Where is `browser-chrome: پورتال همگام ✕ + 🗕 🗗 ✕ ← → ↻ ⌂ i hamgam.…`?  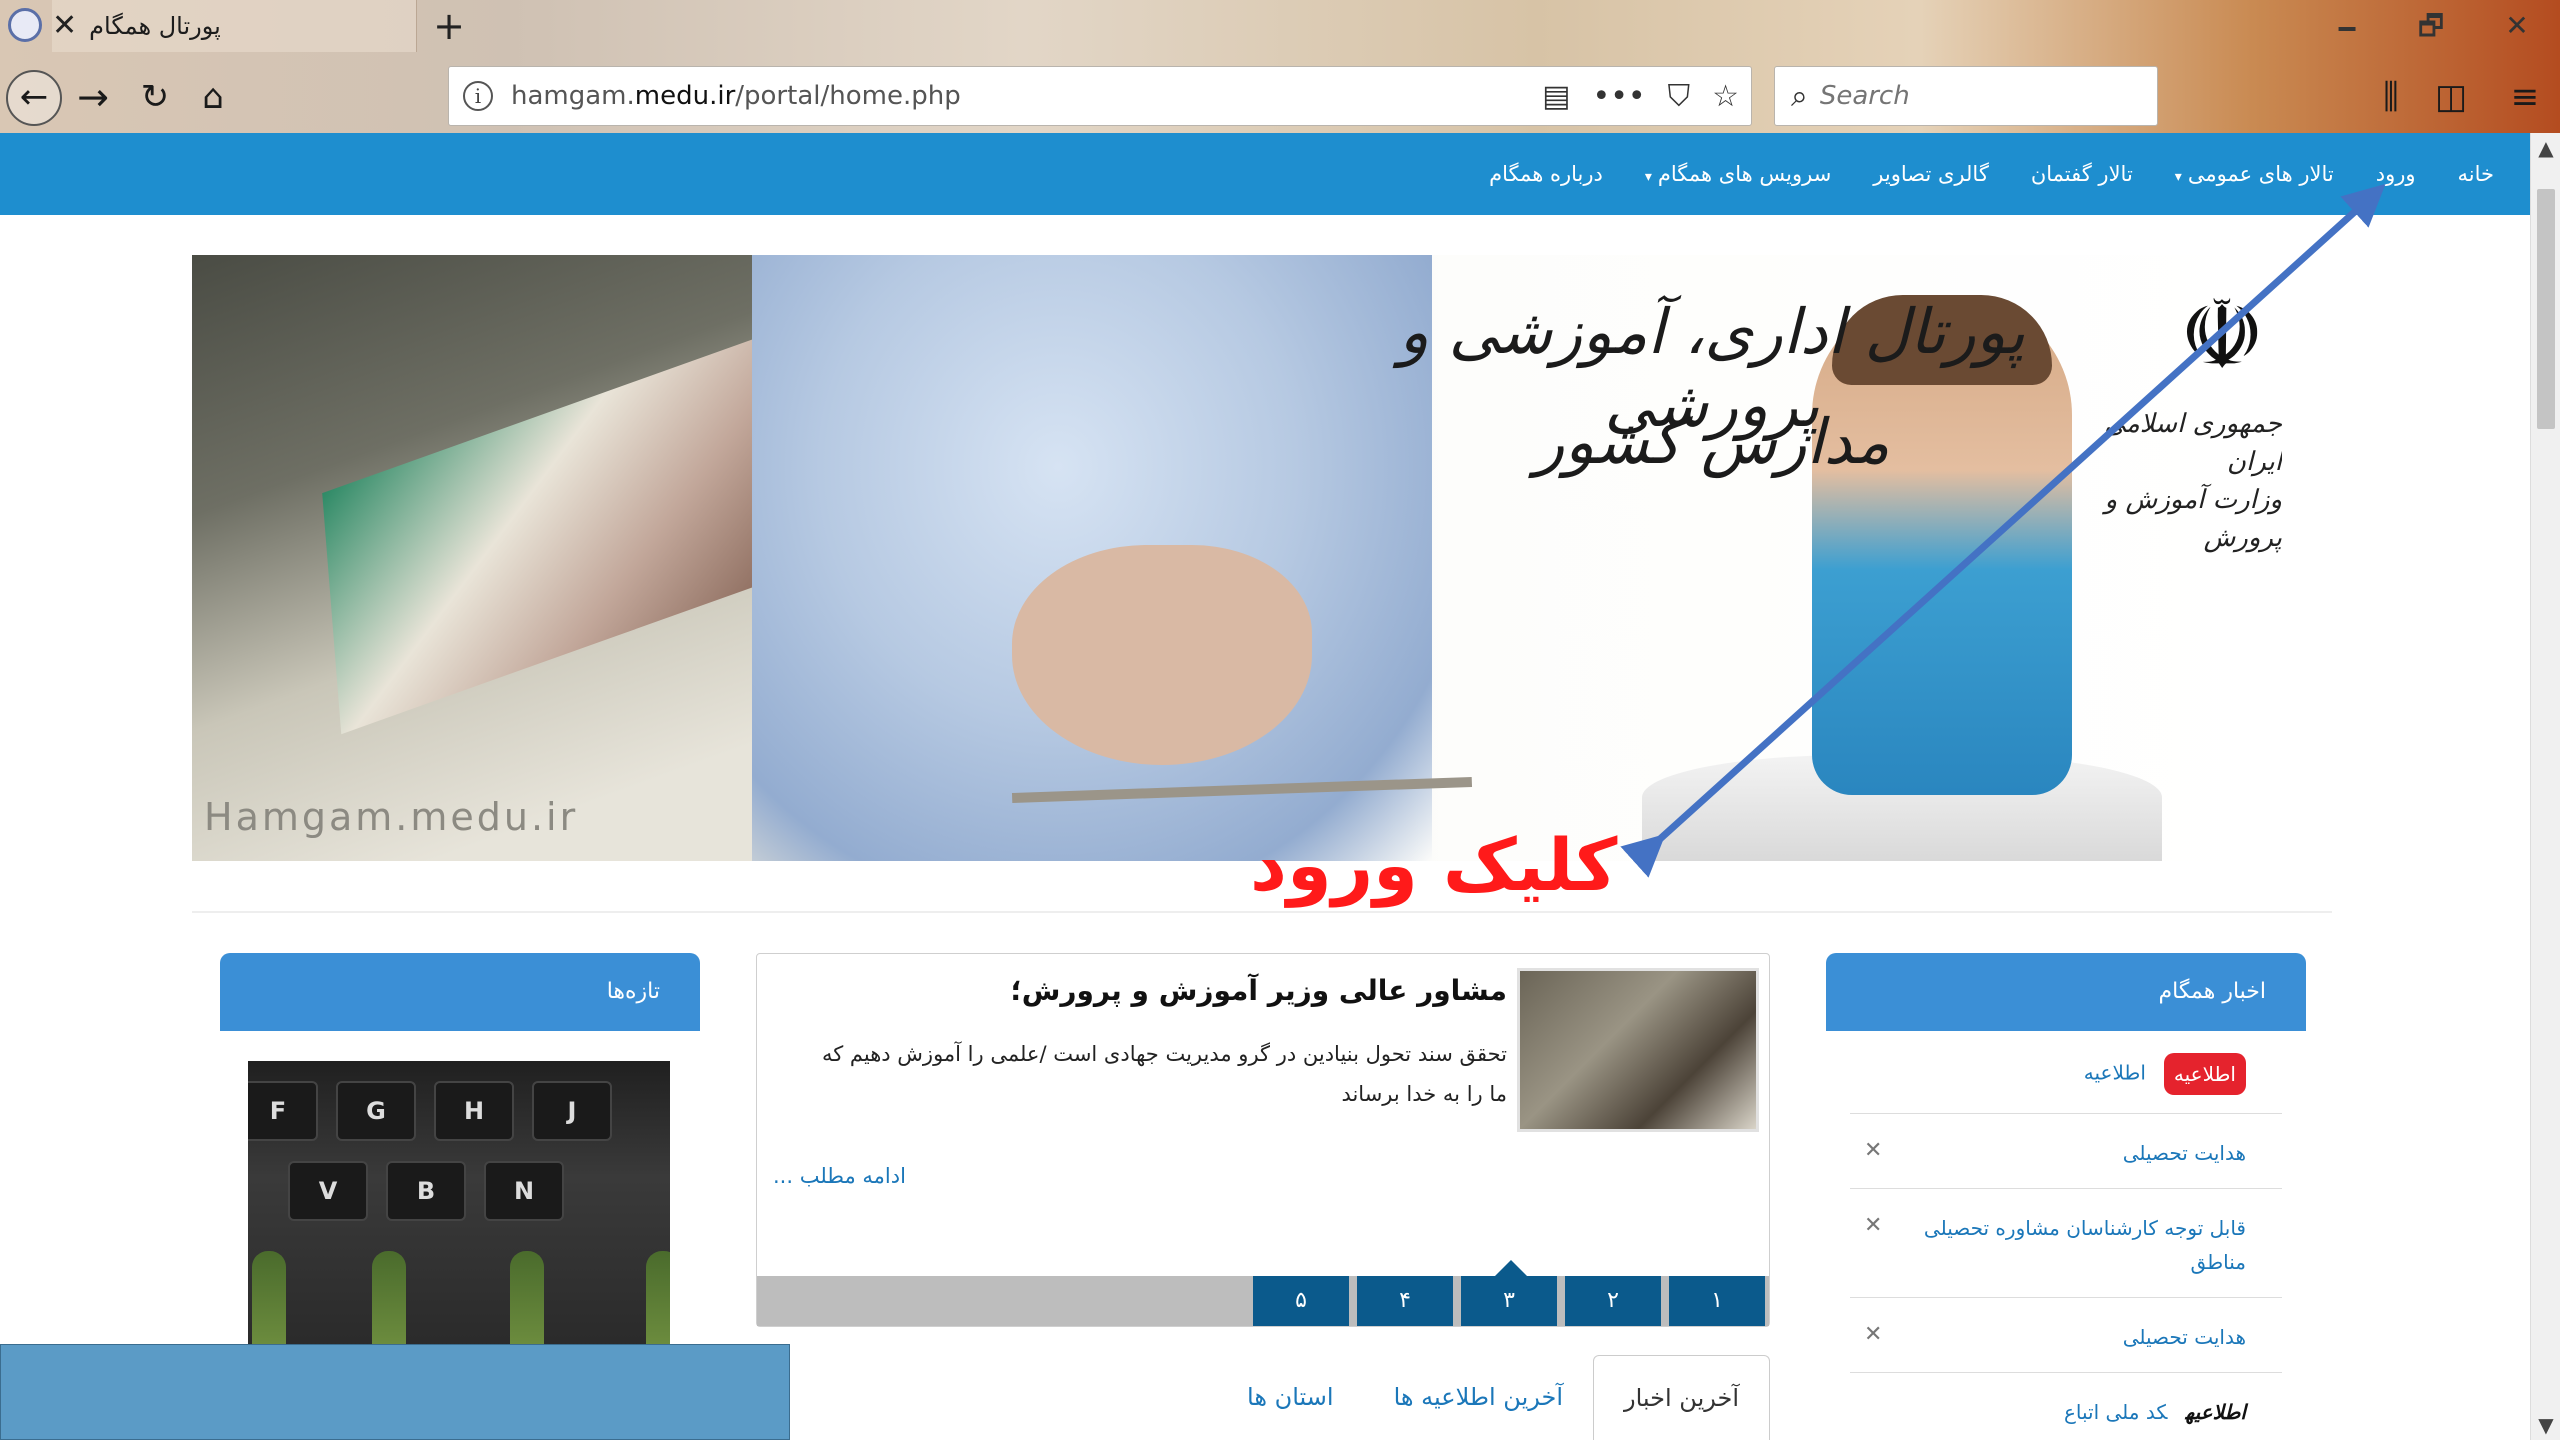 browser-chrome: پورتال همگام ✕ + 🗕 🗗 ✕ ← → ↻ ⌂ i hamgam.… is located at coordinates (1280, 66).